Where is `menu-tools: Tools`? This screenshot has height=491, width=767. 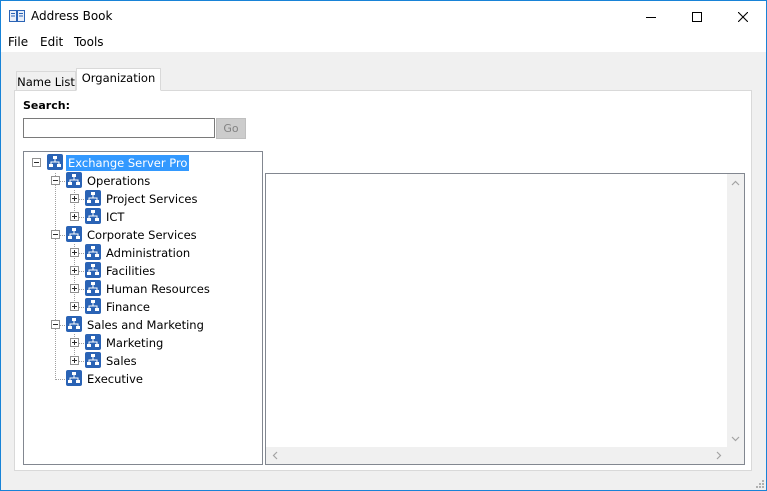 menu-tools: Tools is located at coordinates (89, 42).